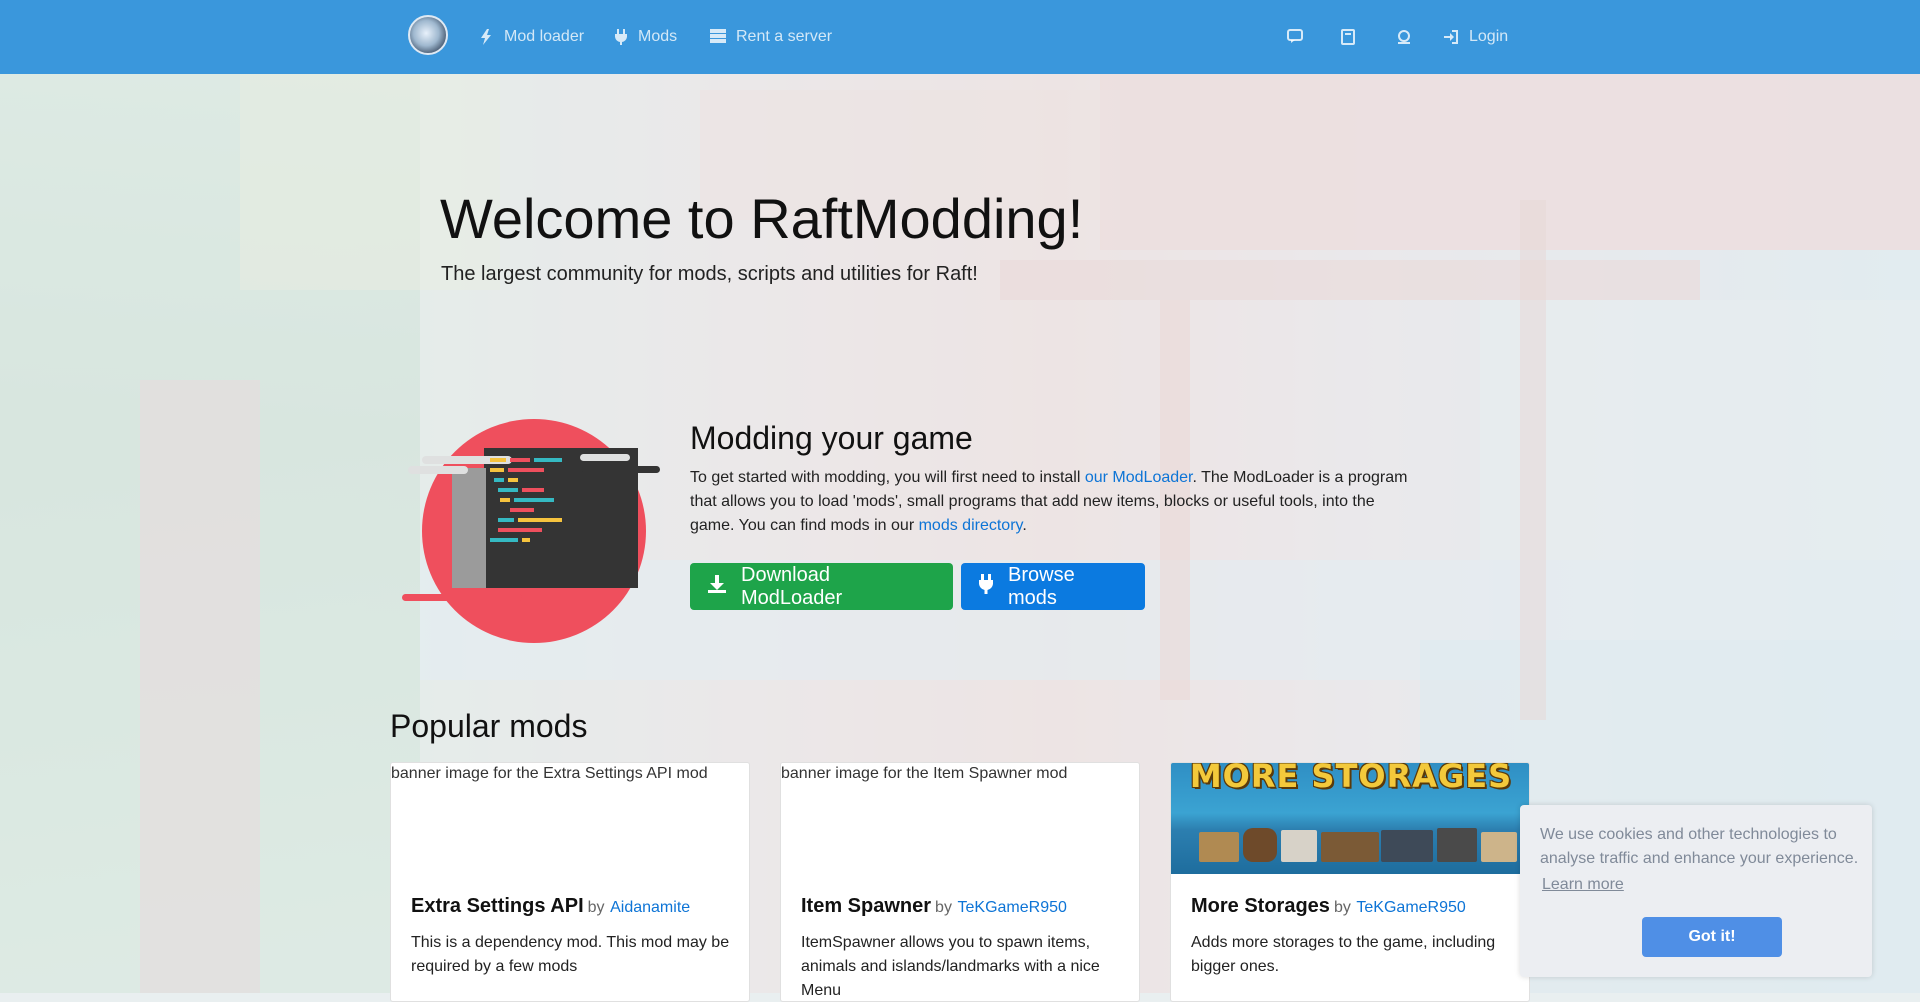 The image size is (1920, 1002). Describe the element at coordinates (784, 36) in the screenshot. I see `nav-rent-server-label: Rent a server` at that location.